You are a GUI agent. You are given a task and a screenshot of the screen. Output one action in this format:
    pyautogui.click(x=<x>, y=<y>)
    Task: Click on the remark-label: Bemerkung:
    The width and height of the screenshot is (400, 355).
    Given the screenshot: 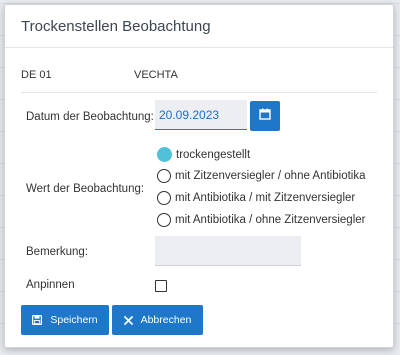 What is the action you would take?
    pyautogui.click(x=57, y=252)
    